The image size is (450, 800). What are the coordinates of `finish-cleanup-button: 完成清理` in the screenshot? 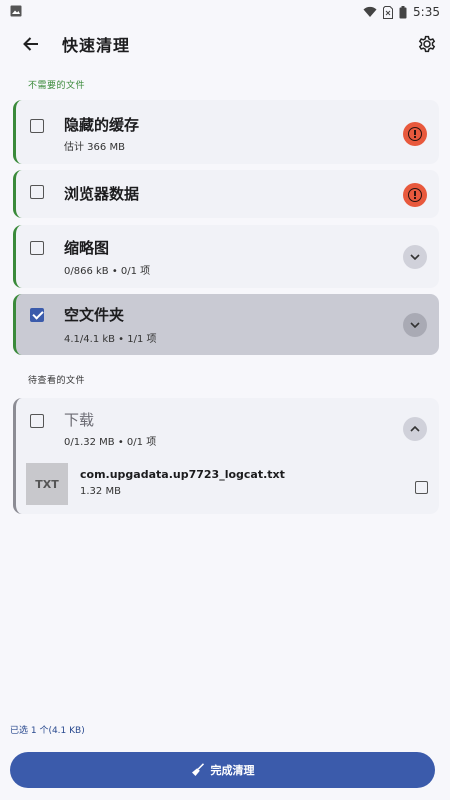 It's located at (222, 770).